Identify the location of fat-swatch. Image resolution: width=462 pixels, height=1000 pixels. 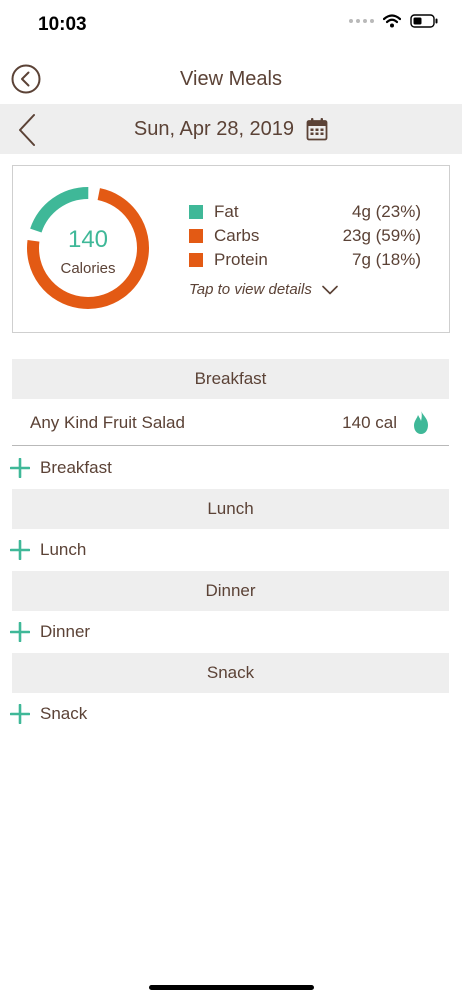
(196, 212).